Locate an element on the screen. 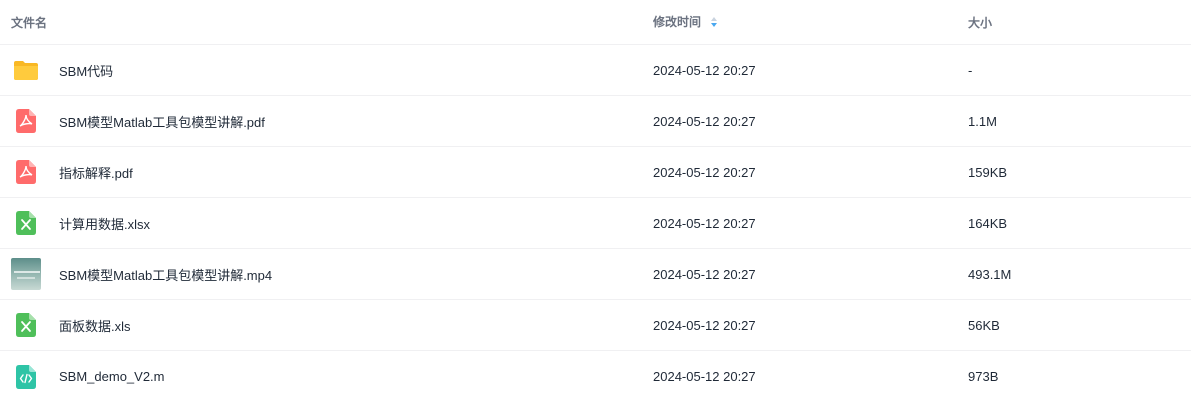  file-name-cell: SBM模型Matlab工具包模型讲解.pdf is located at coordinates (326, 121).